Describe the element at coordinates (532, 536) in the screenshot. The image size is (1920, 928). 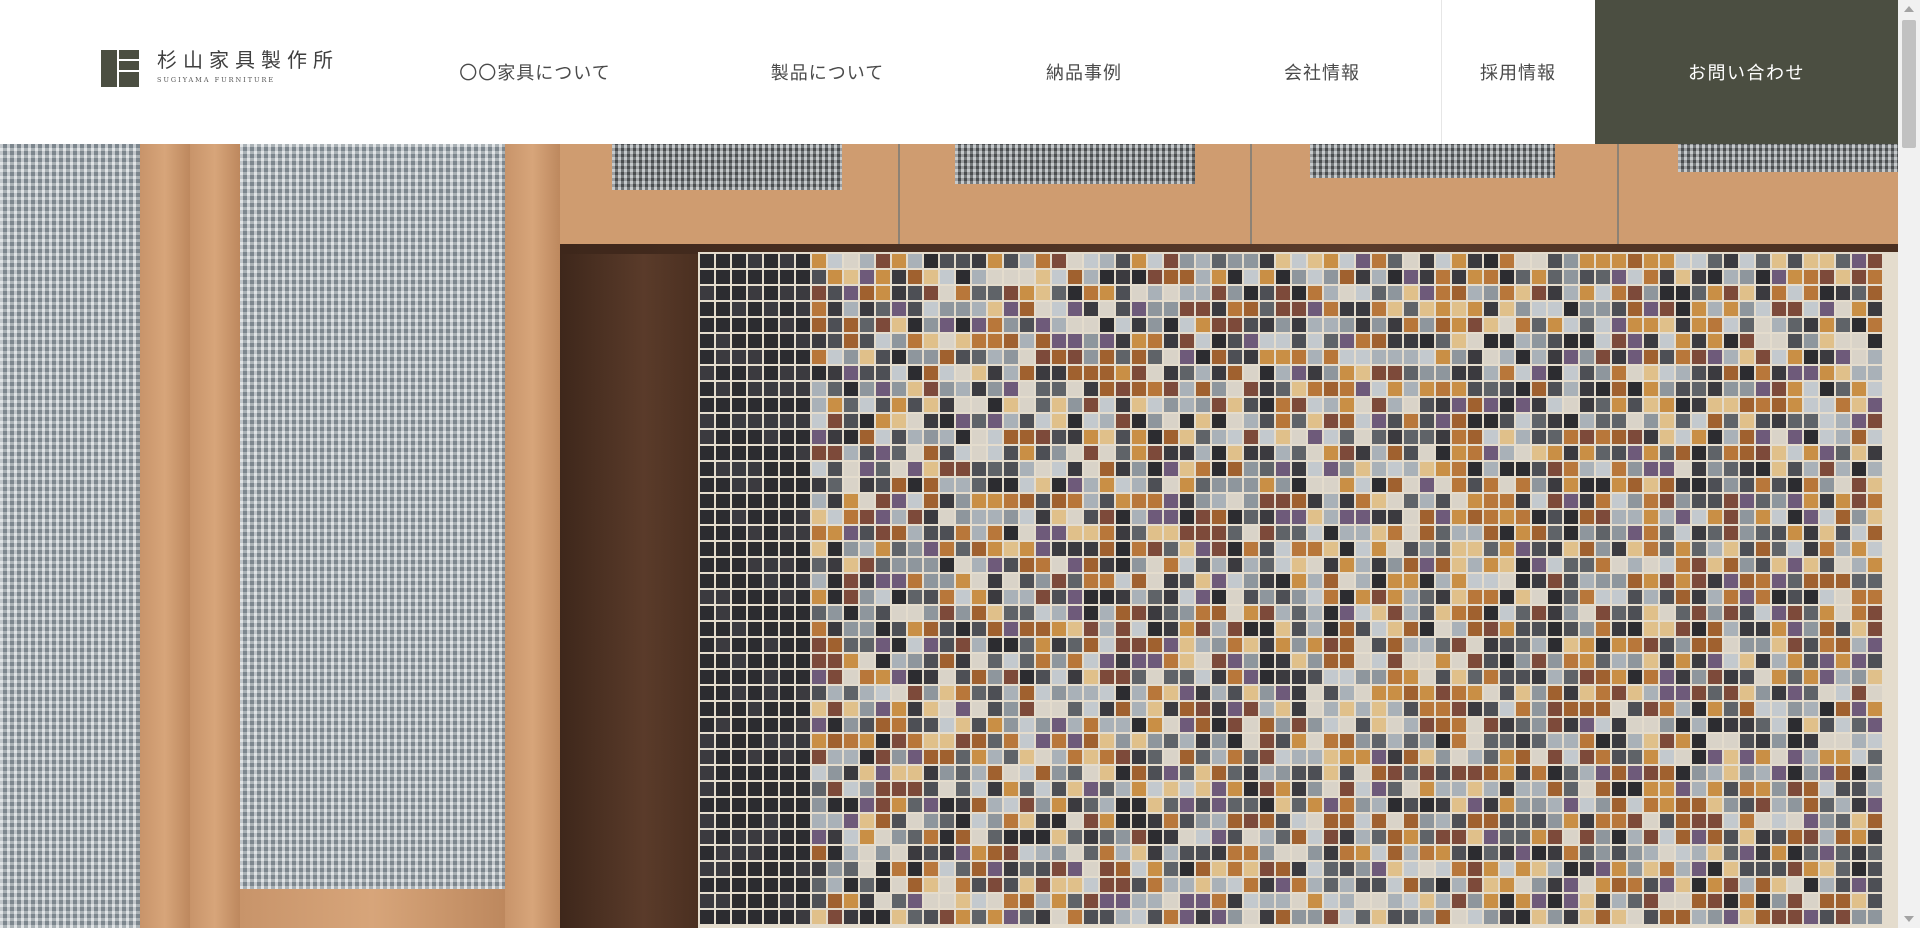
I see `door-frame-right` at that location.